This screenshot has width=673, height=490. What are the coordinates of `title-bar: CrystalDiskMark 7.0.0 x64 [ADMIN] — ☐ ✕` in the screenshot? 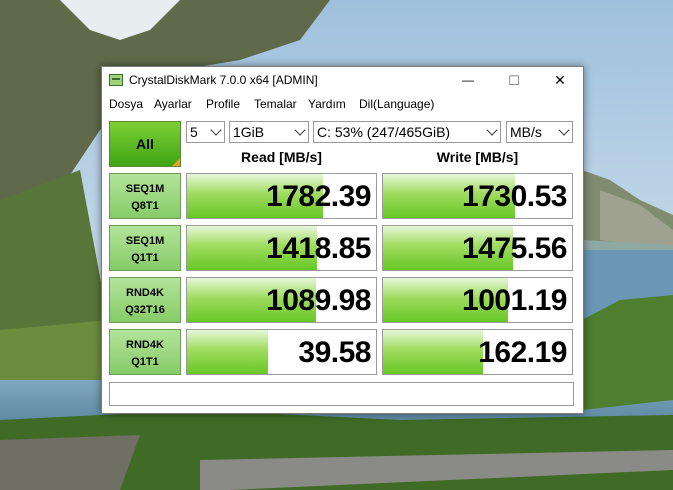 It's located at (342, 80).